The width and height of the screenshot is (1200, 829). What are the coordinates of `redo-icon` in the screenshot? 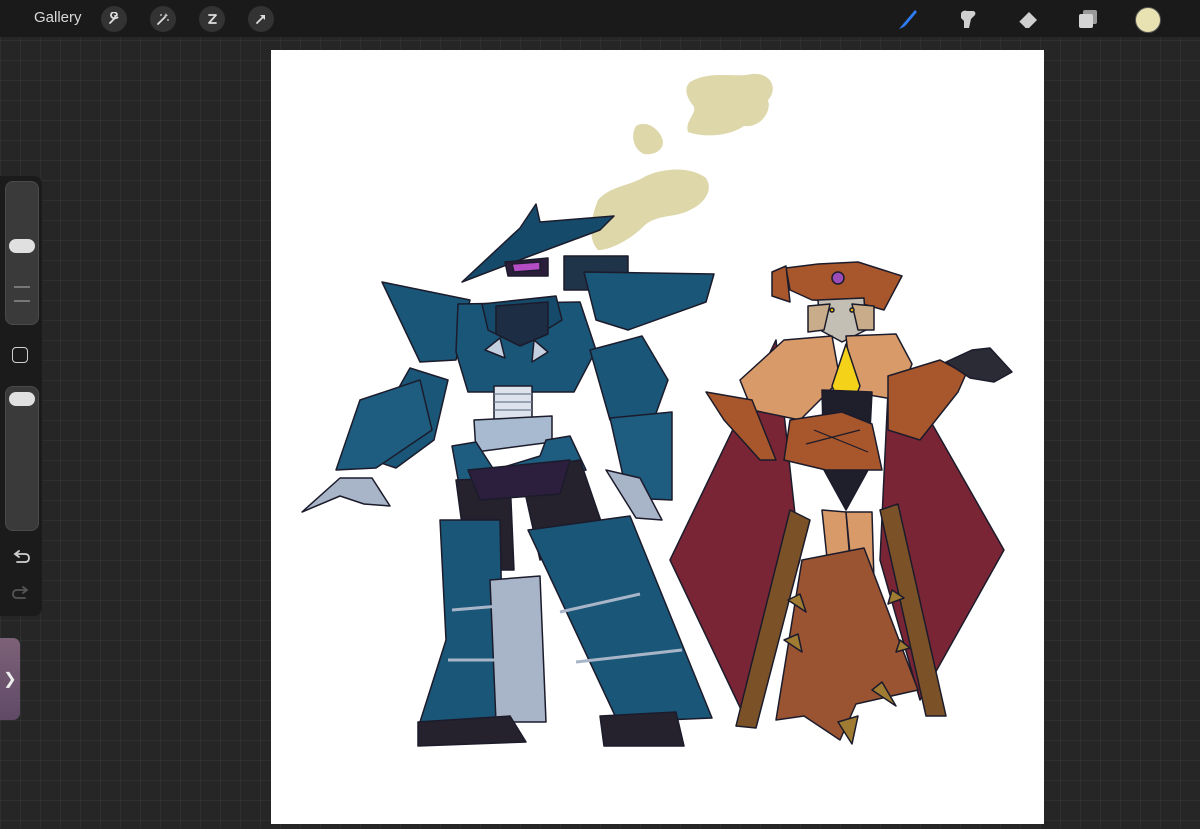 It's located at (21, 596).